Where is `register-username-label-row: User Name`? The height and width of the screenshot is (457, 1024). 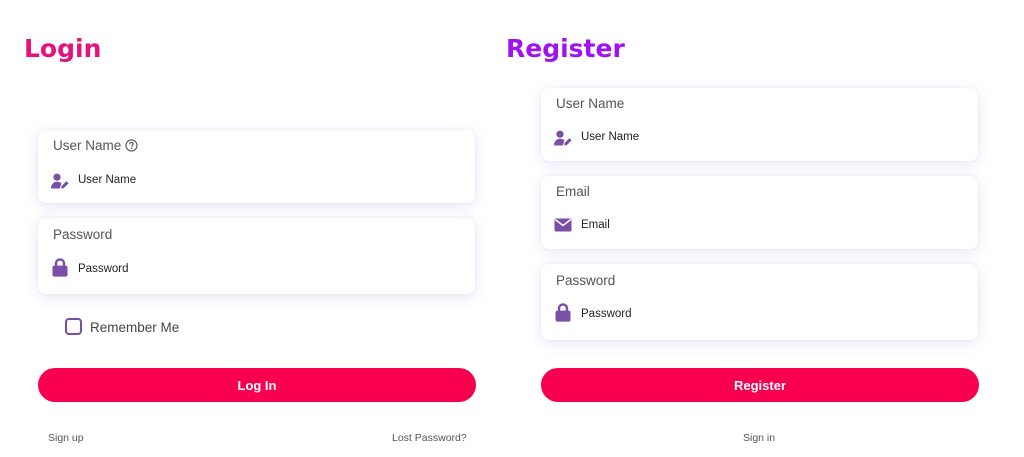
register-username-label-row: User Name is located at coordinates (590, 103).